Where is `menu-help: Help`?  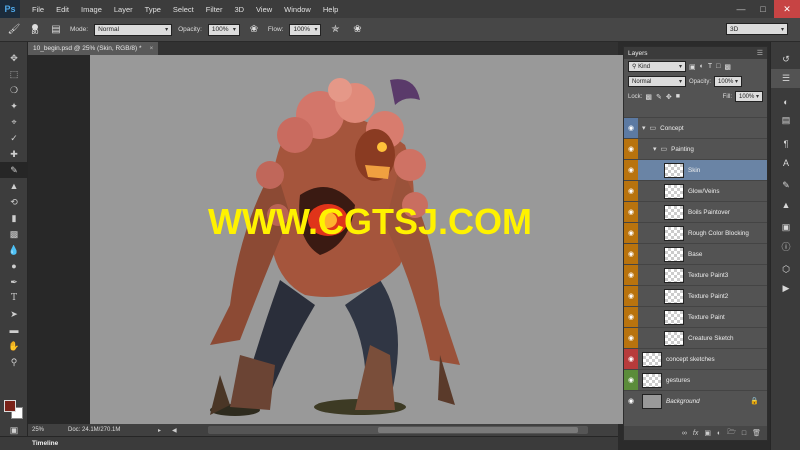
menu-help: Help is located at coordinates (330, 9).